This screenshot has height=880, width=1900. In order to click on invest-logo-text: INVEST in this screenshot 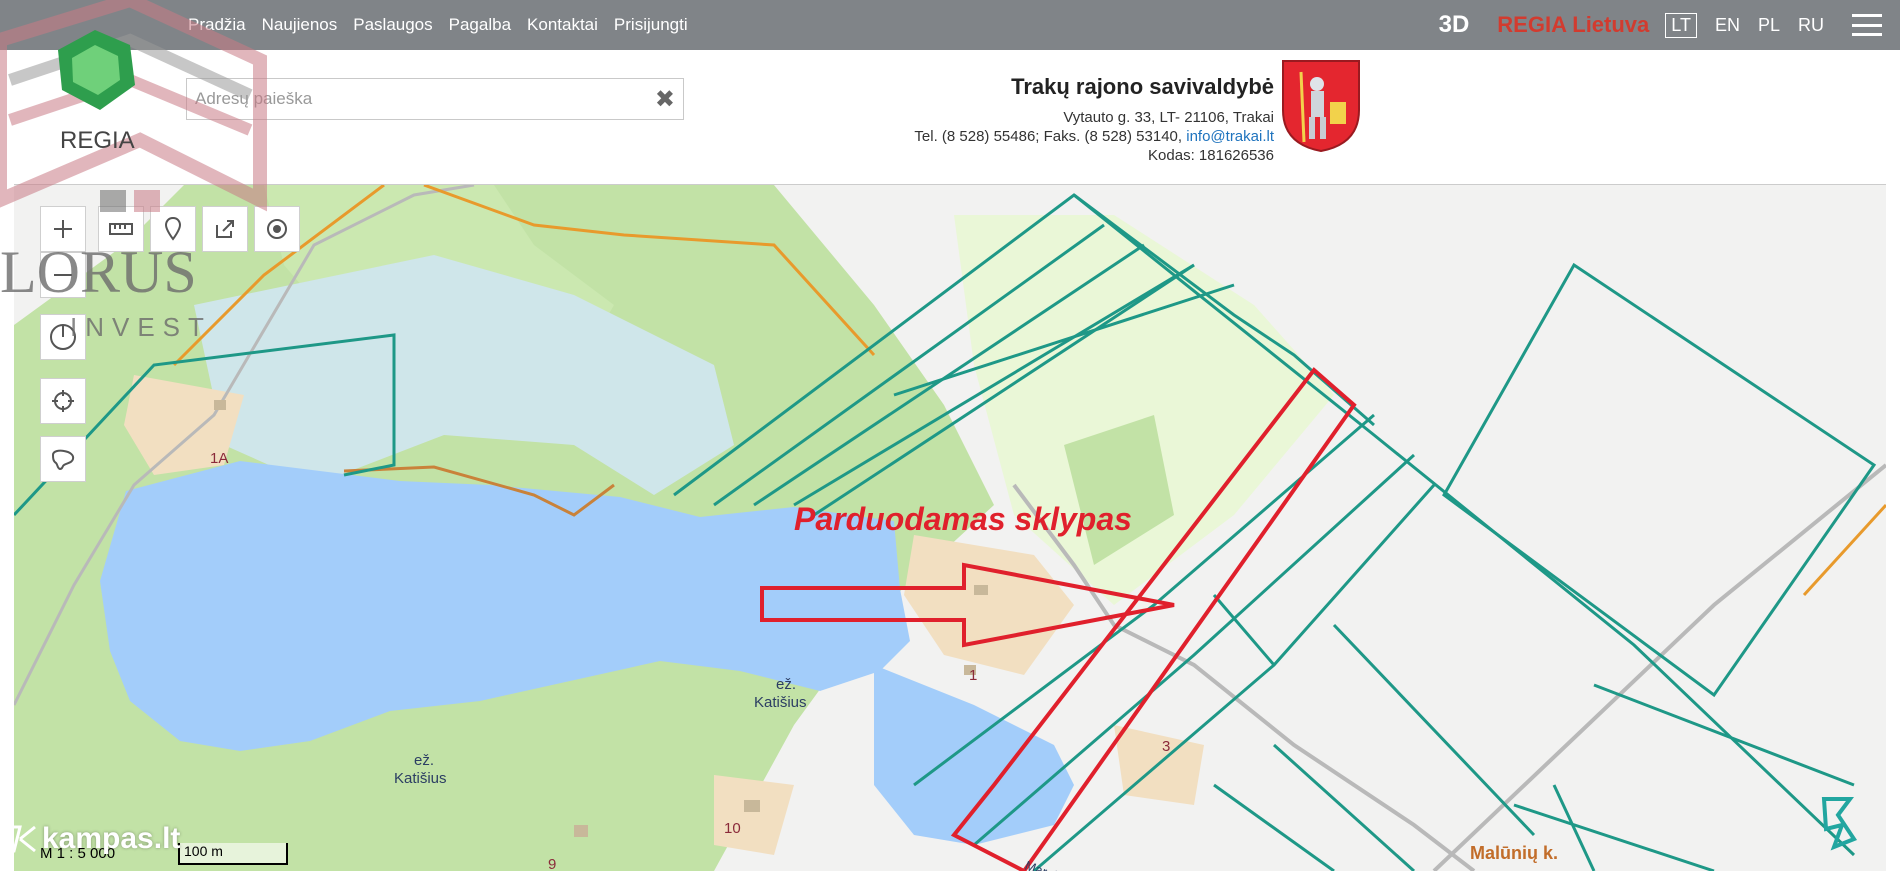, I will do `click(141, 326)`.